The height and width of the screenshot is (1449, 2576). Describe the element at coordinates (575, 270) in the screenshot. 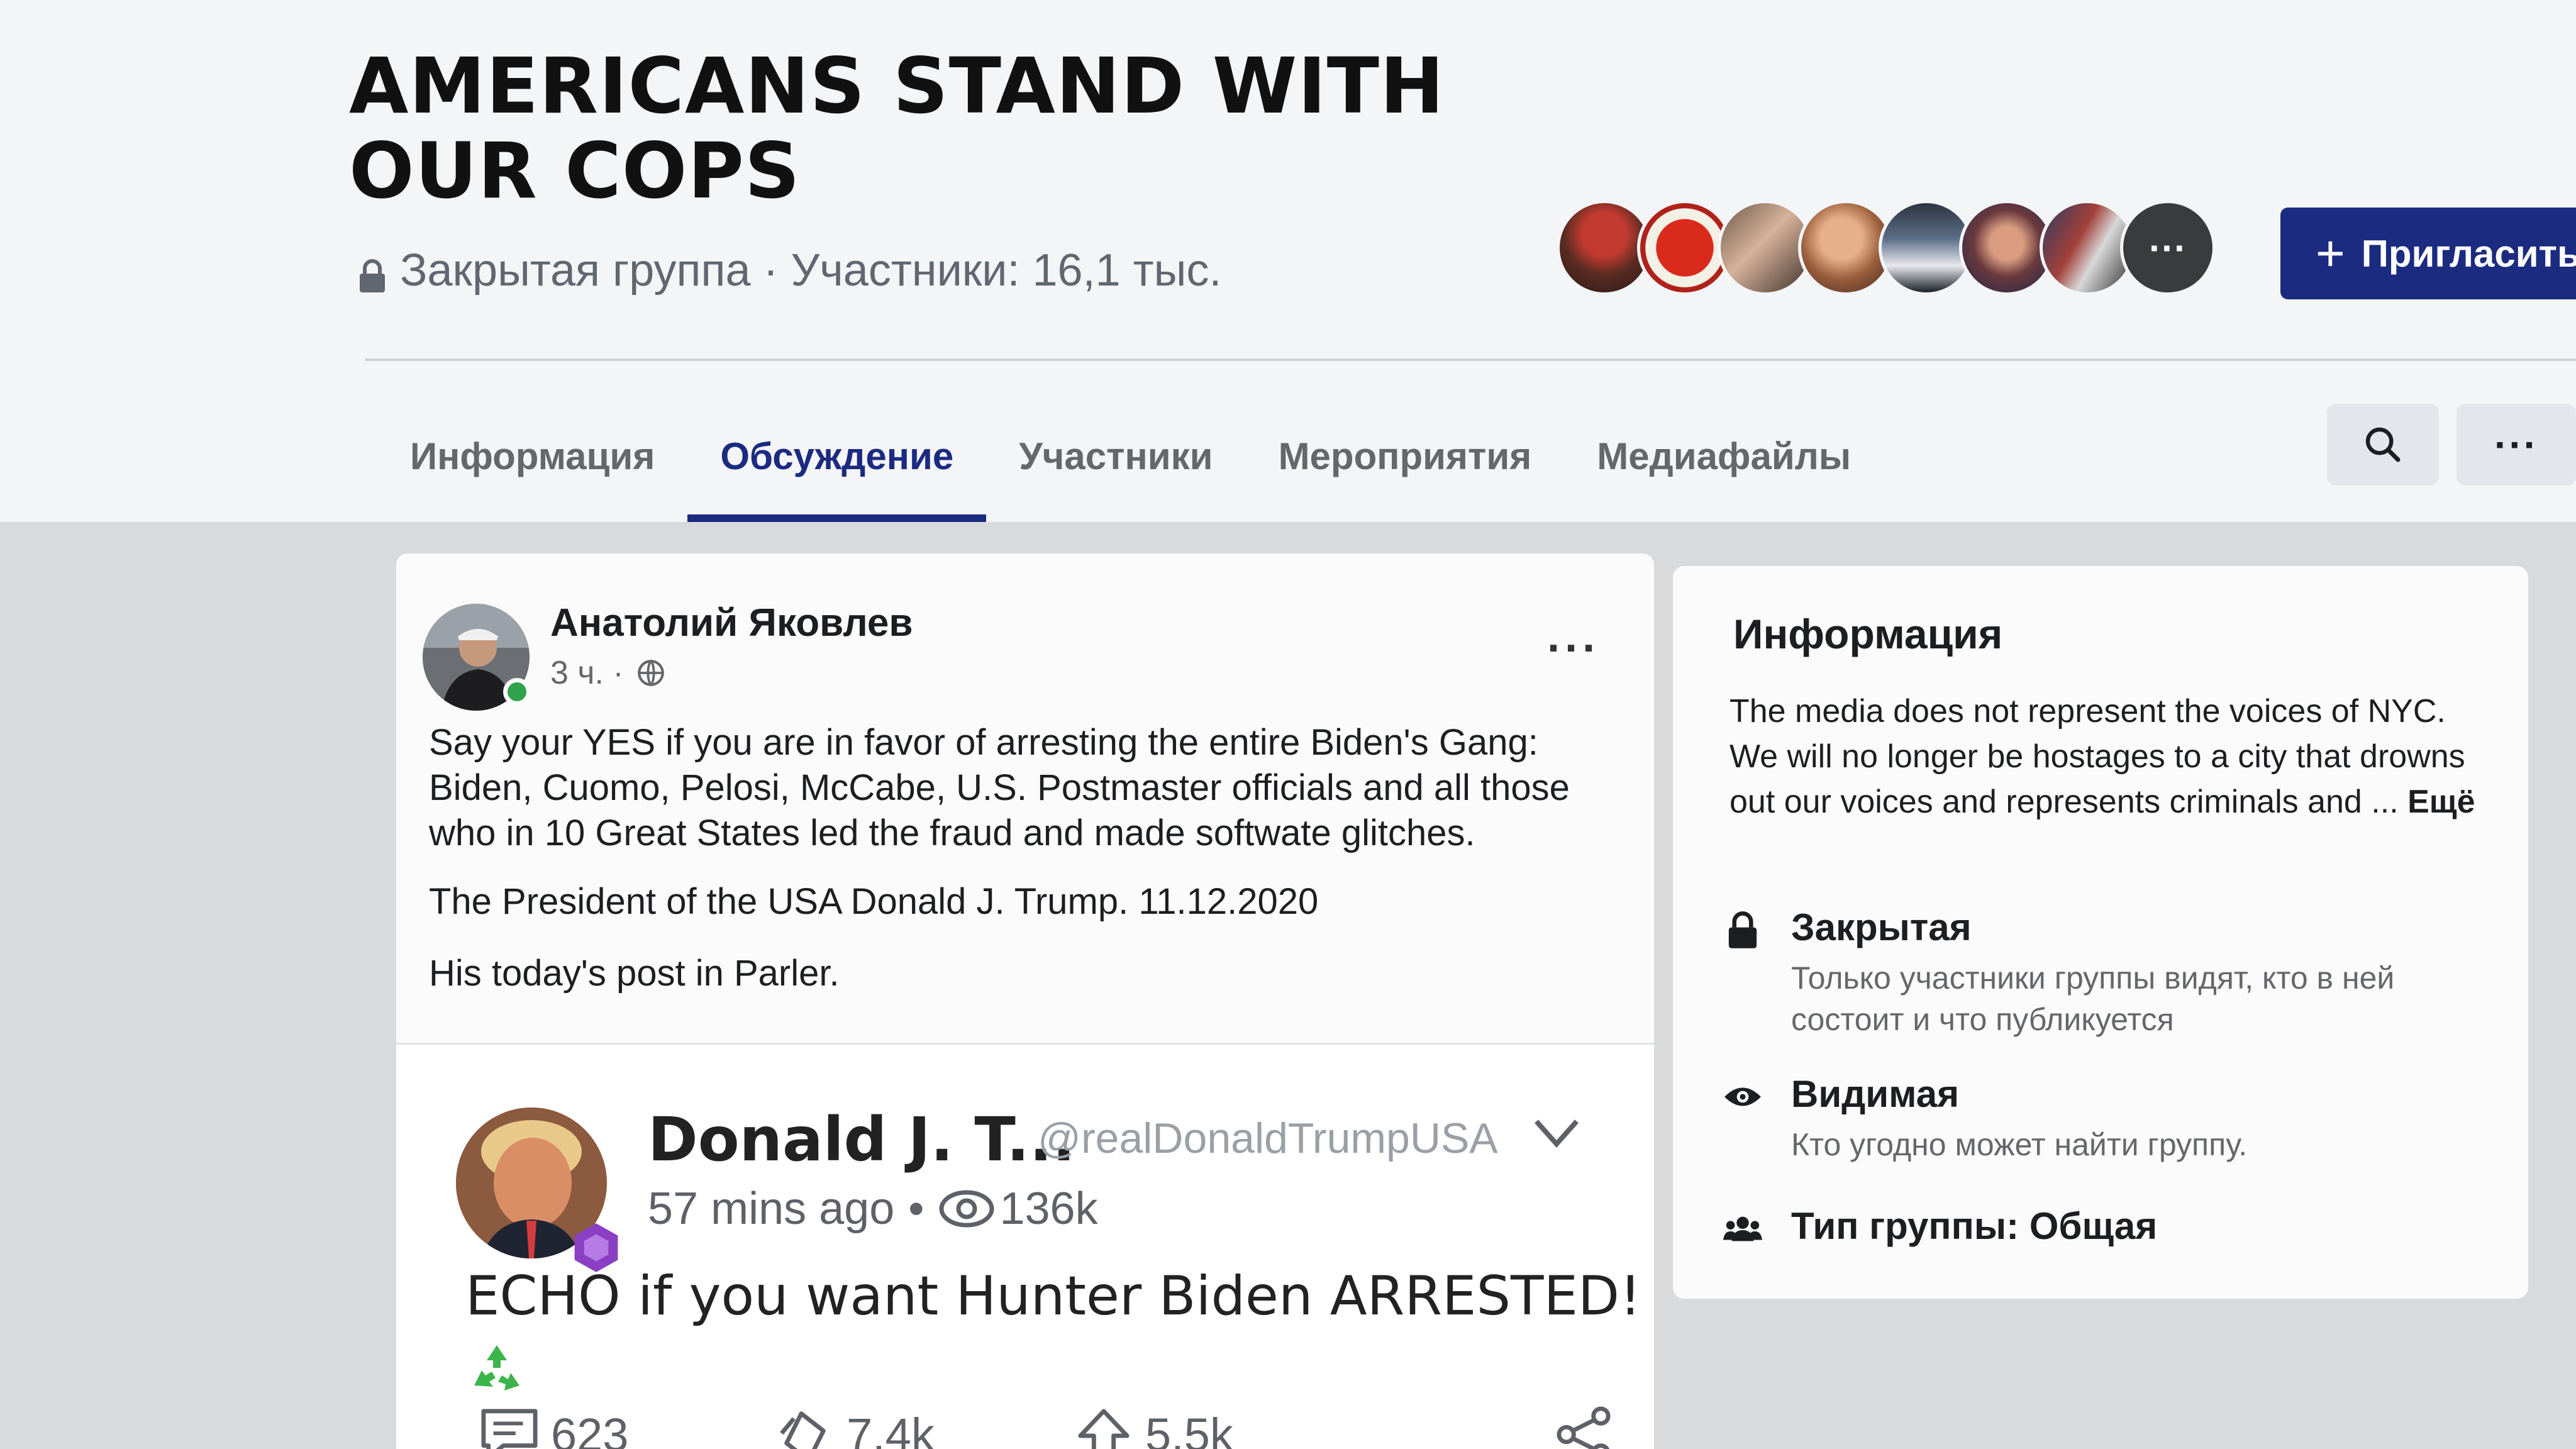

I see `group-privacy: Закрытая группа` at that location.